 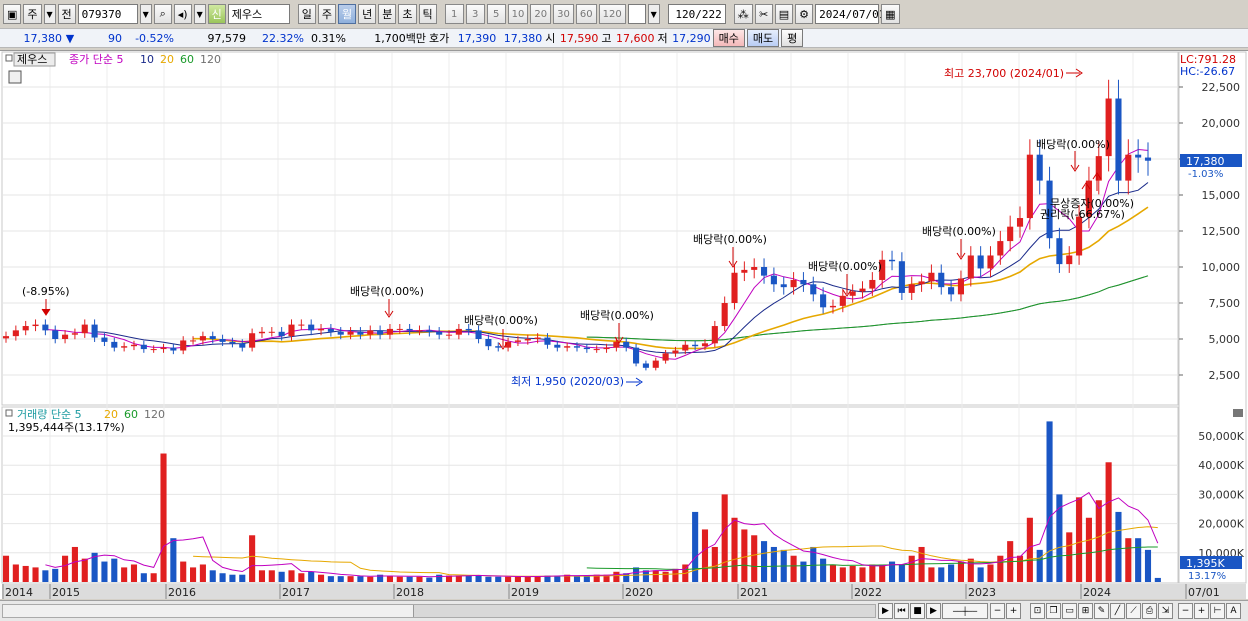 I want to click on stock-code-input: 079370, so click(x=107, y=14).